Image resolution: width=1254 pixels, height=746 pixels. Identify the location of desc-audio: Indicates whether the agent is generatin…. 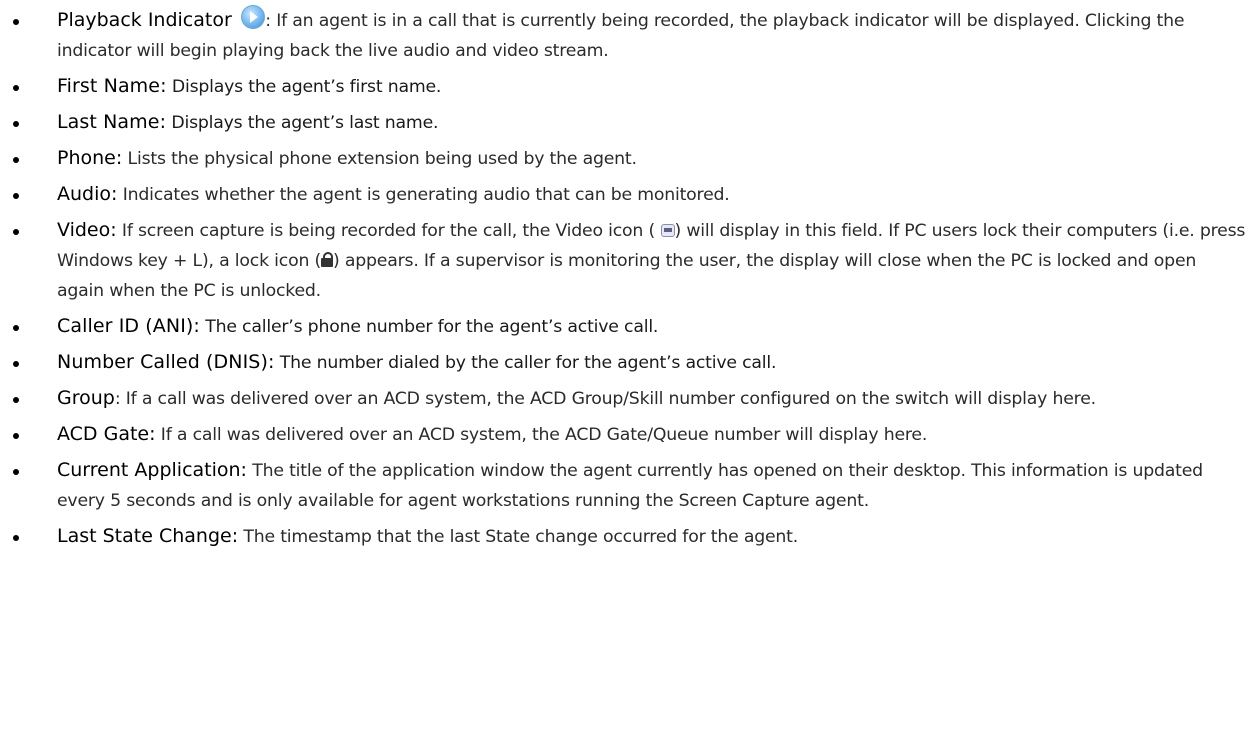
(423, 195).